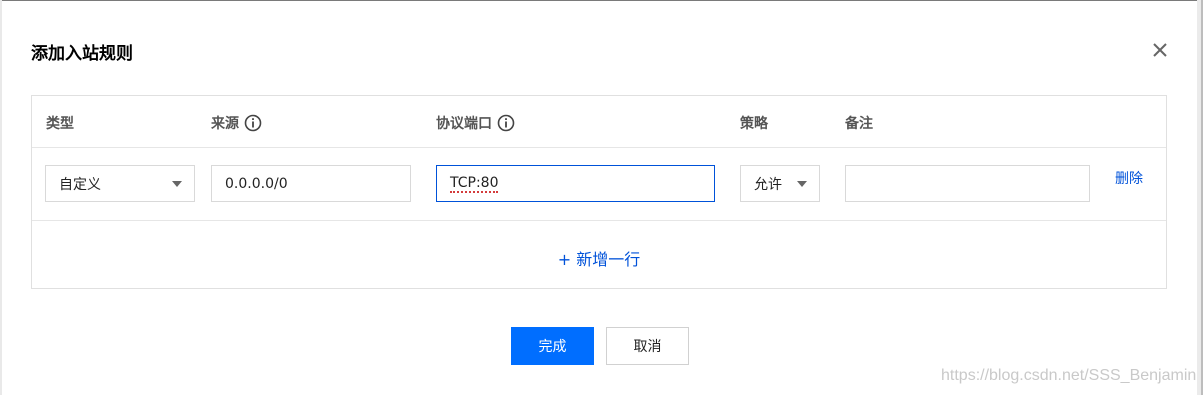 The height and width of the screenshot is (395, 1203). I want to click on cancel-button: 取消, so click(647, 346).